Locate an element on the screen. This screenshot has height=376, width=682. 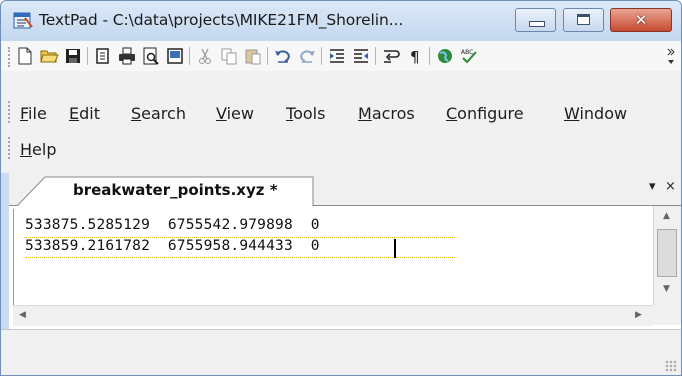
undo-icon is located at coordinates (283, 56).